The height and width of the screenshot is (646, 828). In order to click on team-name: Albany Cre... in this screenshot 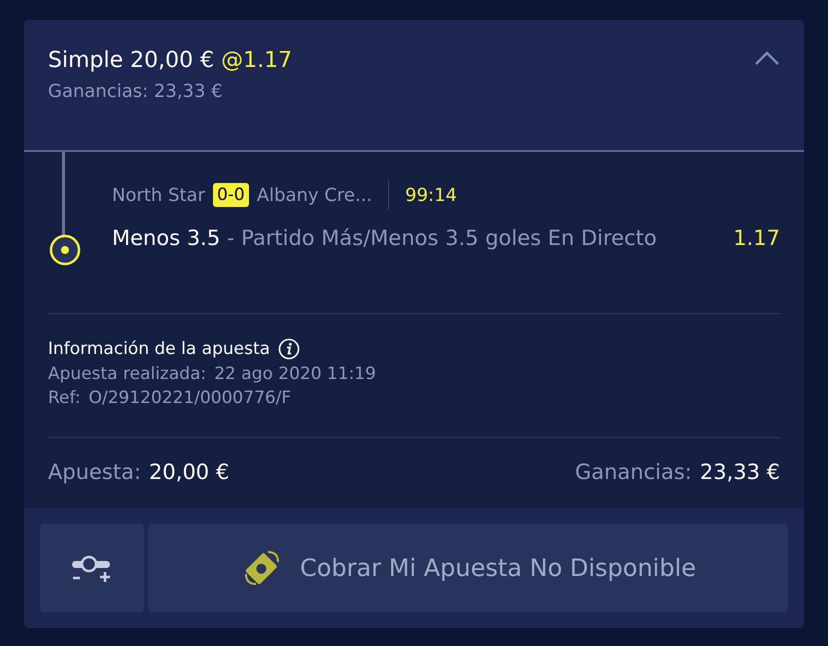, I will do `click(314, 195)`.